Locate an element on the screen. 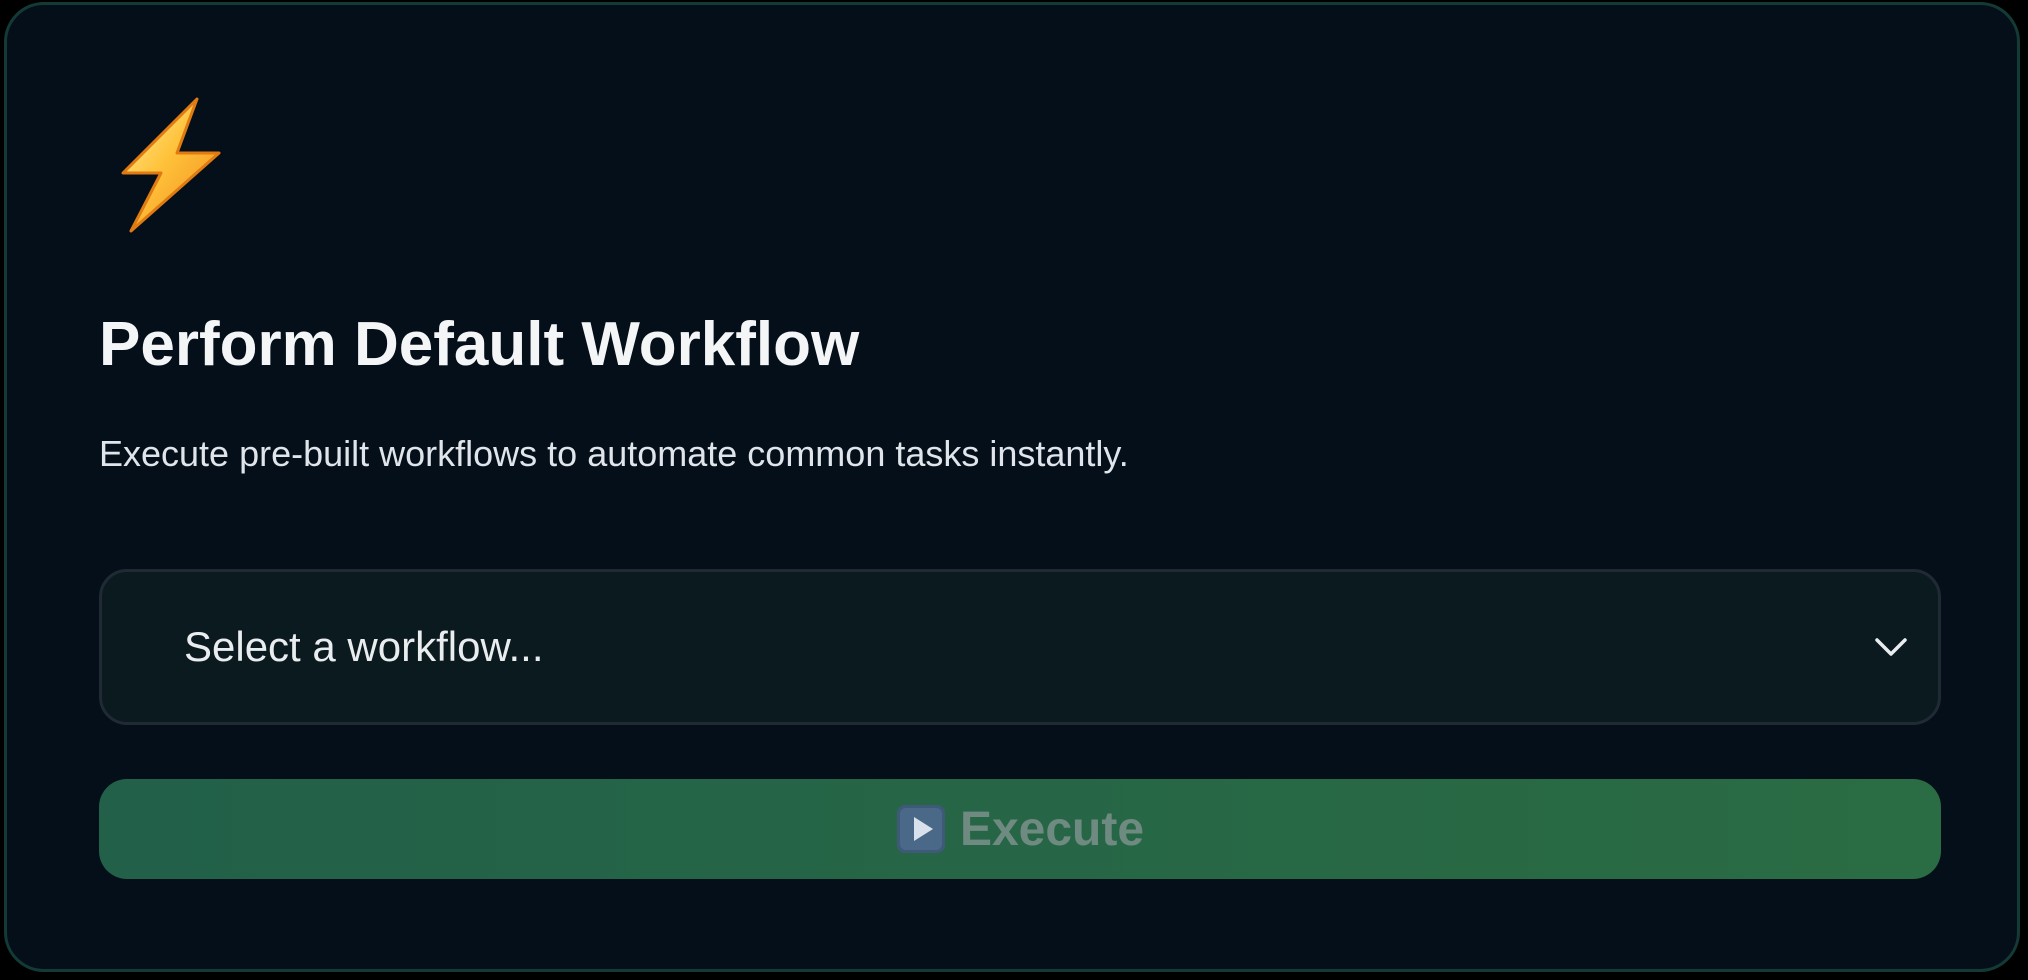  execute-button: Execute is located at coordinates (1020, 829).